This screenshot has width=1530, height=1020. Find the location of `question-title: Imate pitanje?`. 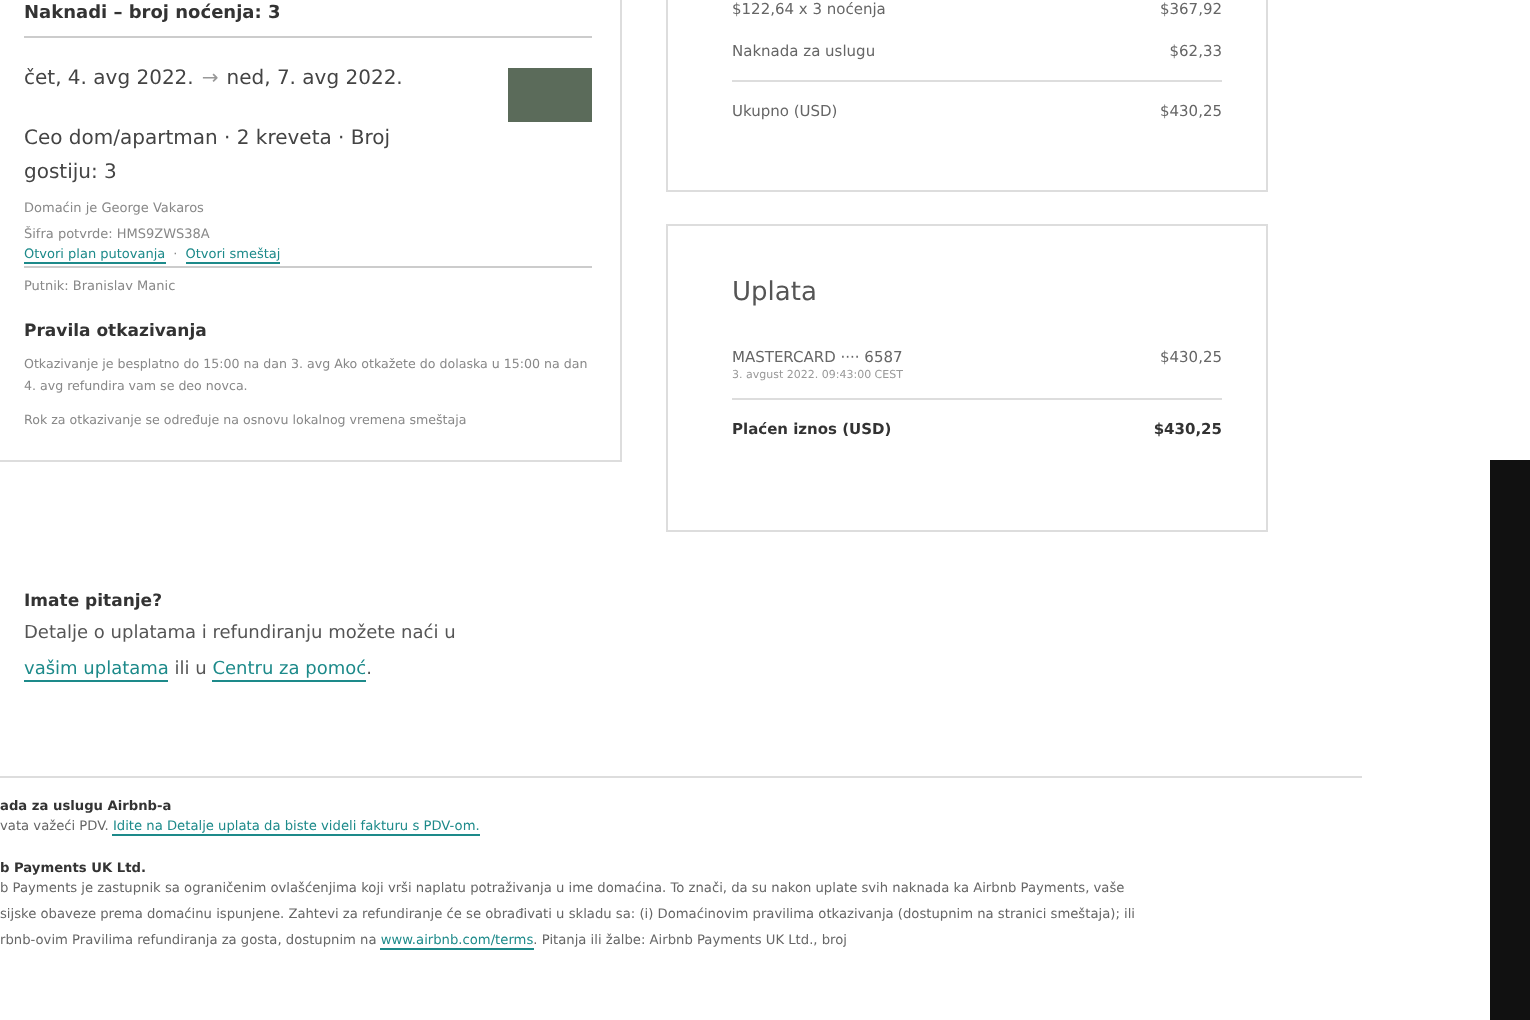

question-title: Imate pitanje? is located at coordinates (94, 602).